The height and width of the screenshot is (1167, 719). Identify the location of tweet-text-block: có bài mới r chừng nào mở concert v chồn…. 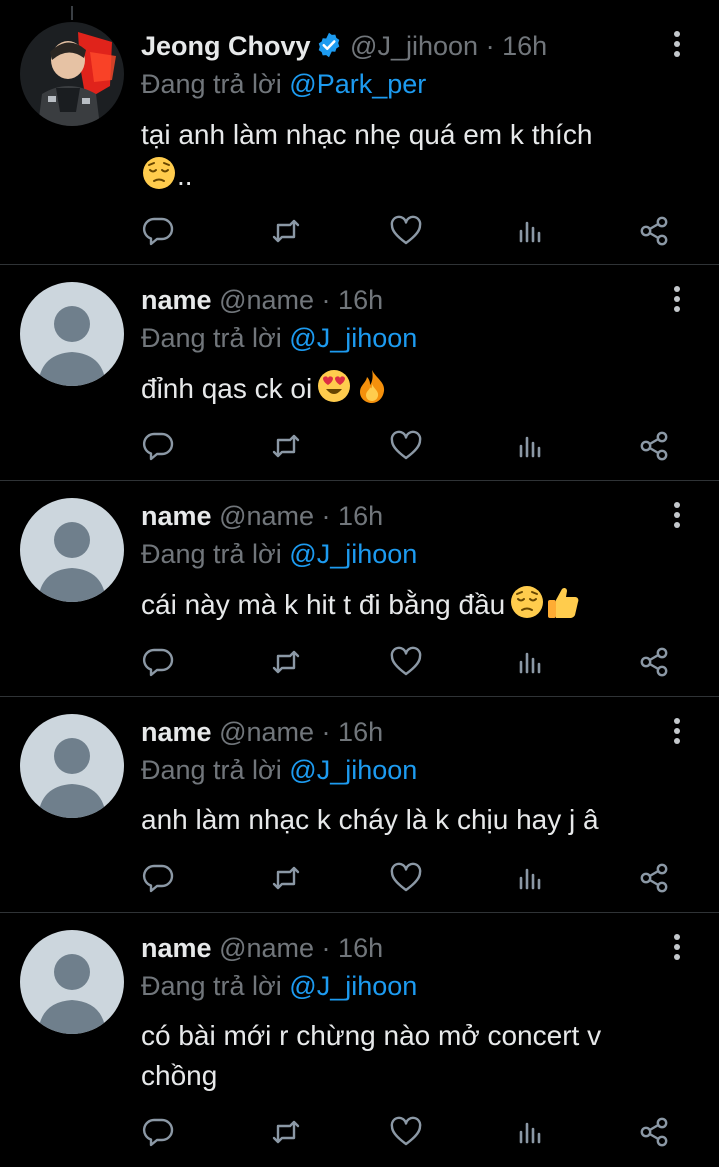
(406, 1056).